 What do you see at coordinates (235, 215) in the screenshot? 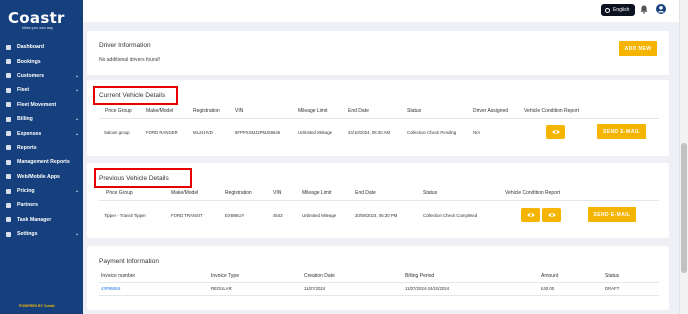
I see `registration-cell: EX69EUY` at bounding box center [235, 215].